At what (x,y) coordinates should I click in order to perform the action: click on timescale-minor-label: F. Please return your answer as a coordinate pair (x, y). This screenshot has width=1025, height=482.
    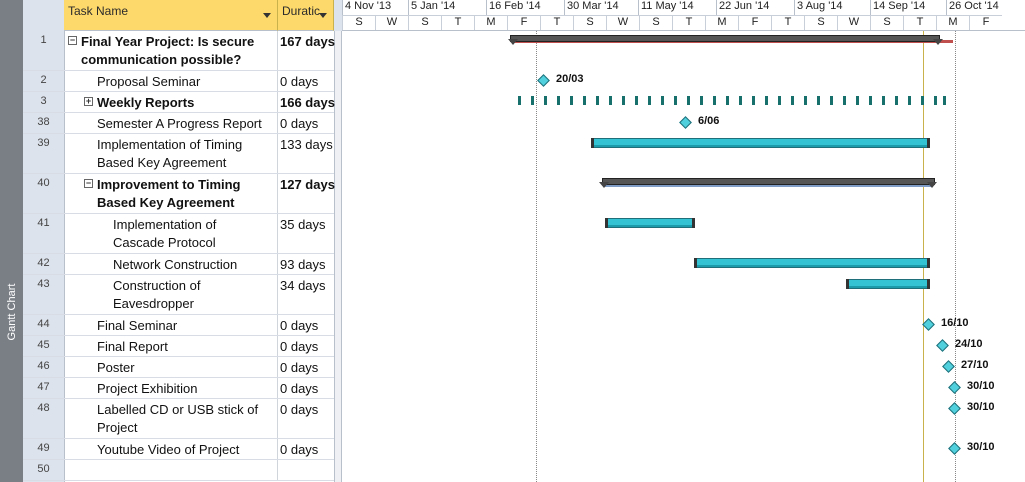
    Looking at the image, I should click on (523, 22).